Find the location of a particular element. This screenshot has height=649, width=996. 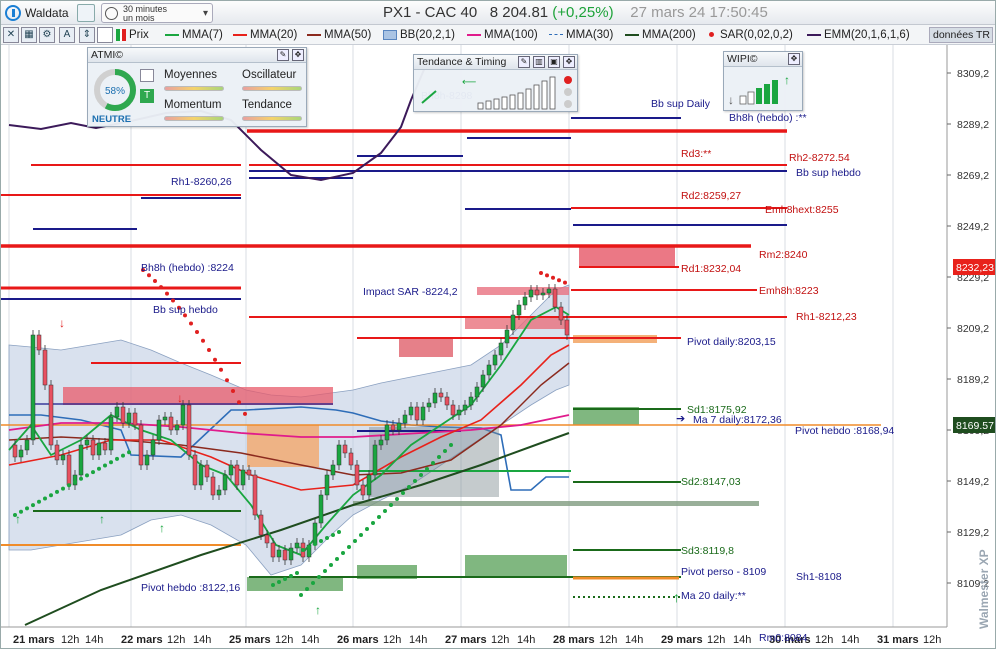

timeframe-select: 30 minutes un mois ▾ is located at coordinates (157, 13).